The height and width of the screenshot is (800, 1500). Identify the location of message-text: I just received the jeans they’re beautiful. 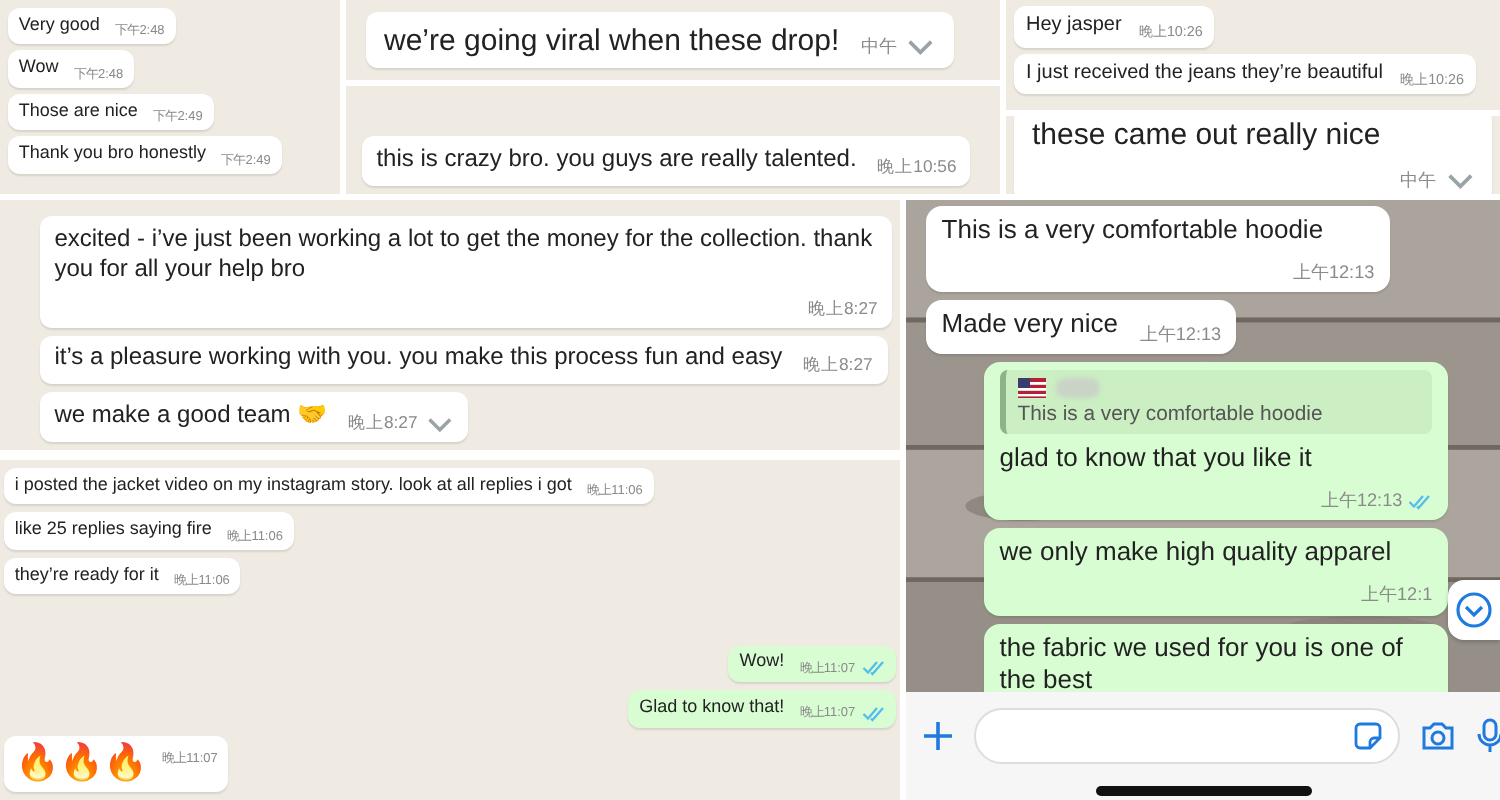
(1204, 72).